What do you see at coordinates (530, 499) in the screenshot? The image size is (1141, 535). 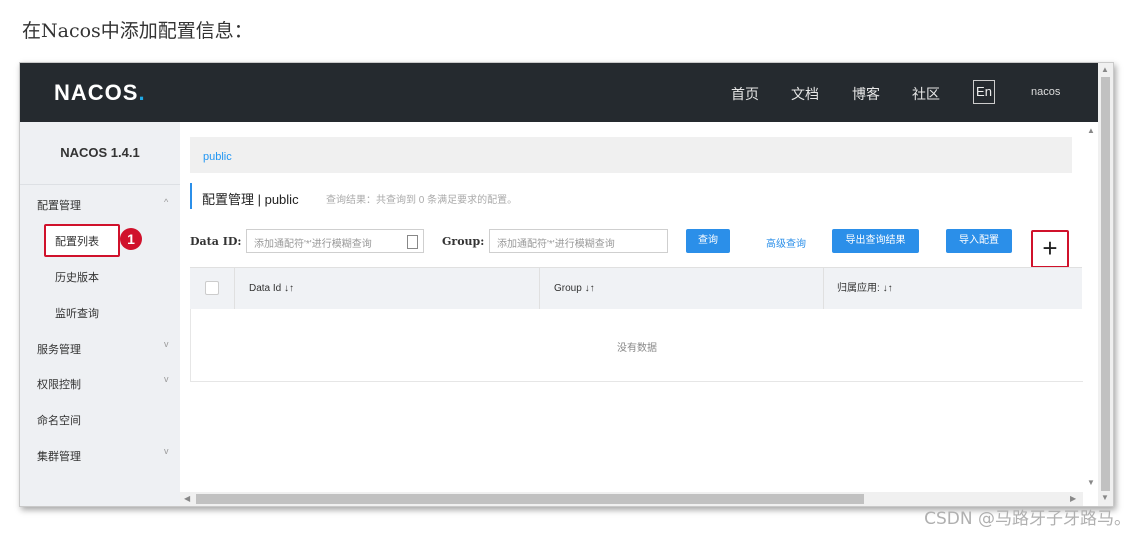 I see `horizontal-scroll-thumb` at bounding box center [530, 499].